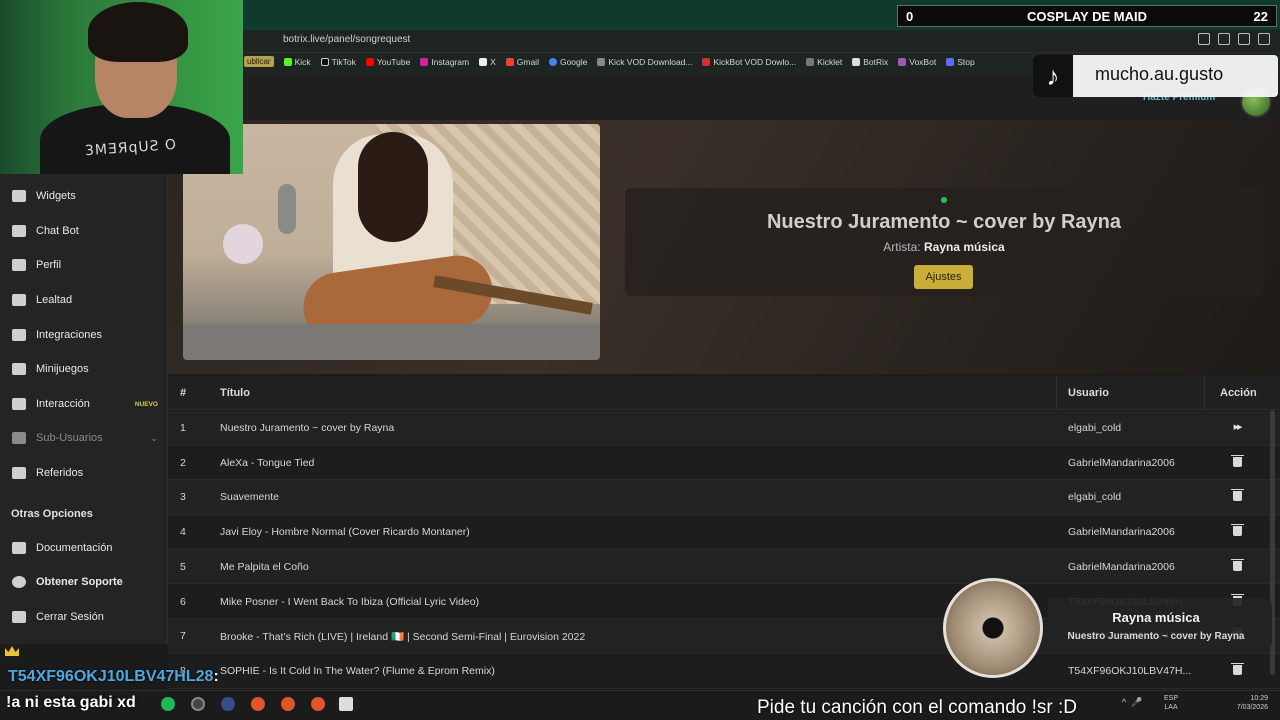 Image resolution: width=1280 pixels, height=720 pixels. What do you see at coordinates (84, 369) in the screenshot?
I see `sidebar-item-minijuegos: Minijuegos` at bounding box center [84, 369].